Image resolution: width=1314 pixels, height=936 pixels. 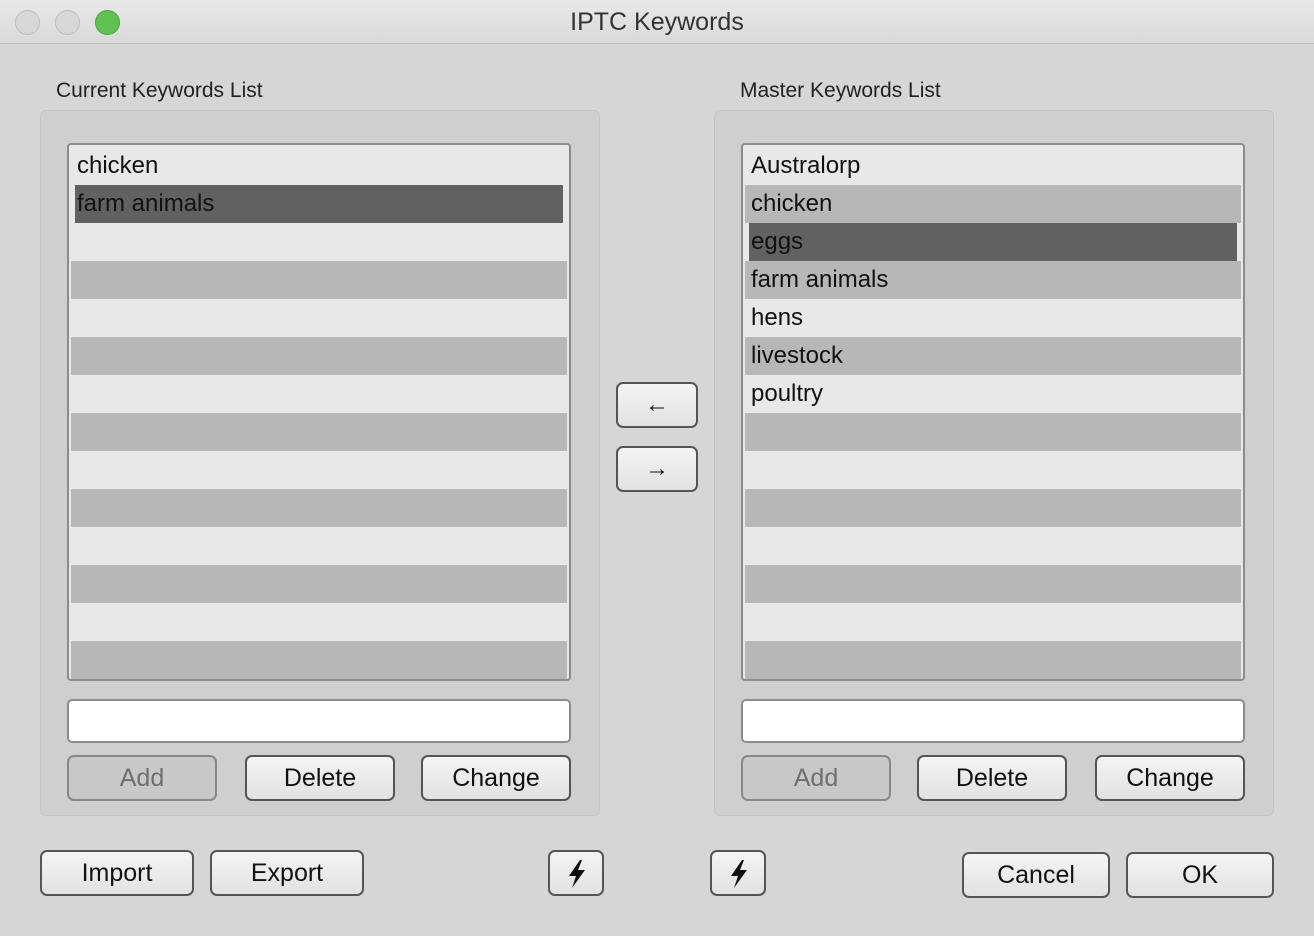 I want to click on current-action-button, so click(x=576, y=873).